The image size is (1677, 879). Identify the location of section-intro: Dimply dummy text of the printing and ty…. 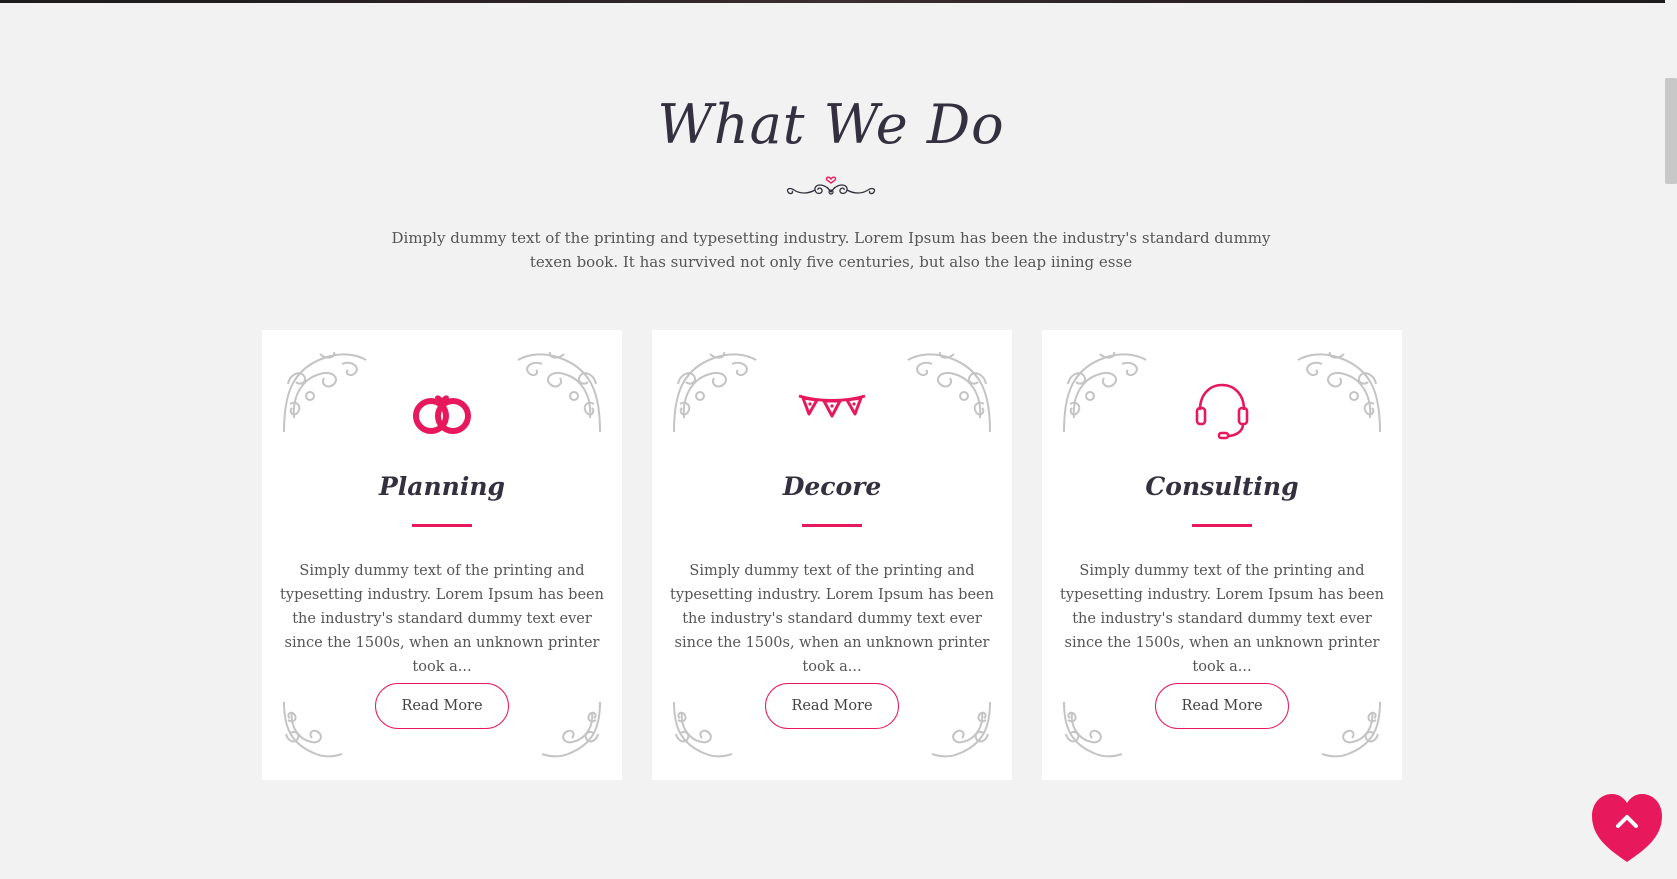
(831, 250).